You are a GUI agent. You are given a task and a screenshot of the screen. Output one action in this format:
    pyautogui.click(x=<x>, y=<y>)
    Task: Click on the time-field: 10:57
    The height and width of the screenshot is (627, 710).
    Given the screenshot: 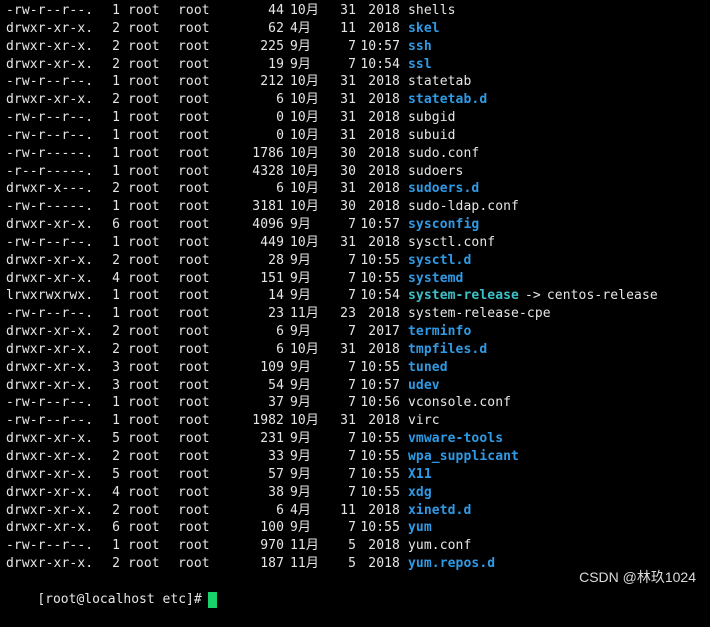 What is the action you would take?
    pyautogui.click(x=380, y=385)
    